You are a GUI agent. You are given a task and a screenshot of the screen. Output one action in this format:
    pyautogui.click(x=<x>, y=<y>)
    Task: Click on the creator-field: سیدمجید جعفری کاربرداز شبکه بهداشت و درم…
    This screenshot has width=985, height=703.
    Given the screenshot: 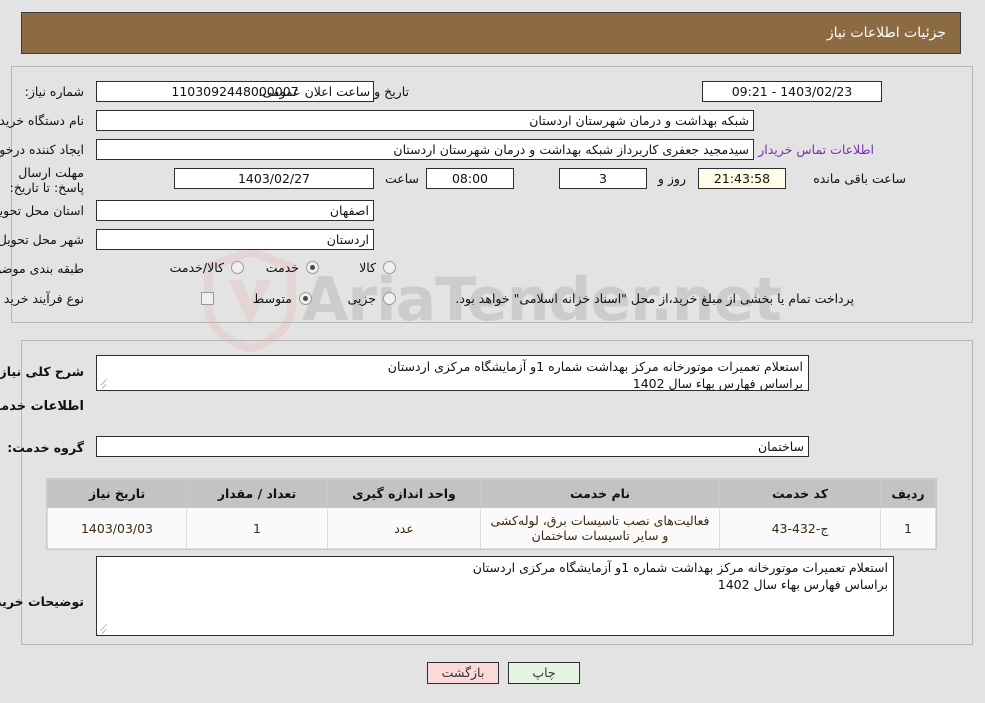 What is the action you would take?
    pyautogui.click(x=426, y=149)
    